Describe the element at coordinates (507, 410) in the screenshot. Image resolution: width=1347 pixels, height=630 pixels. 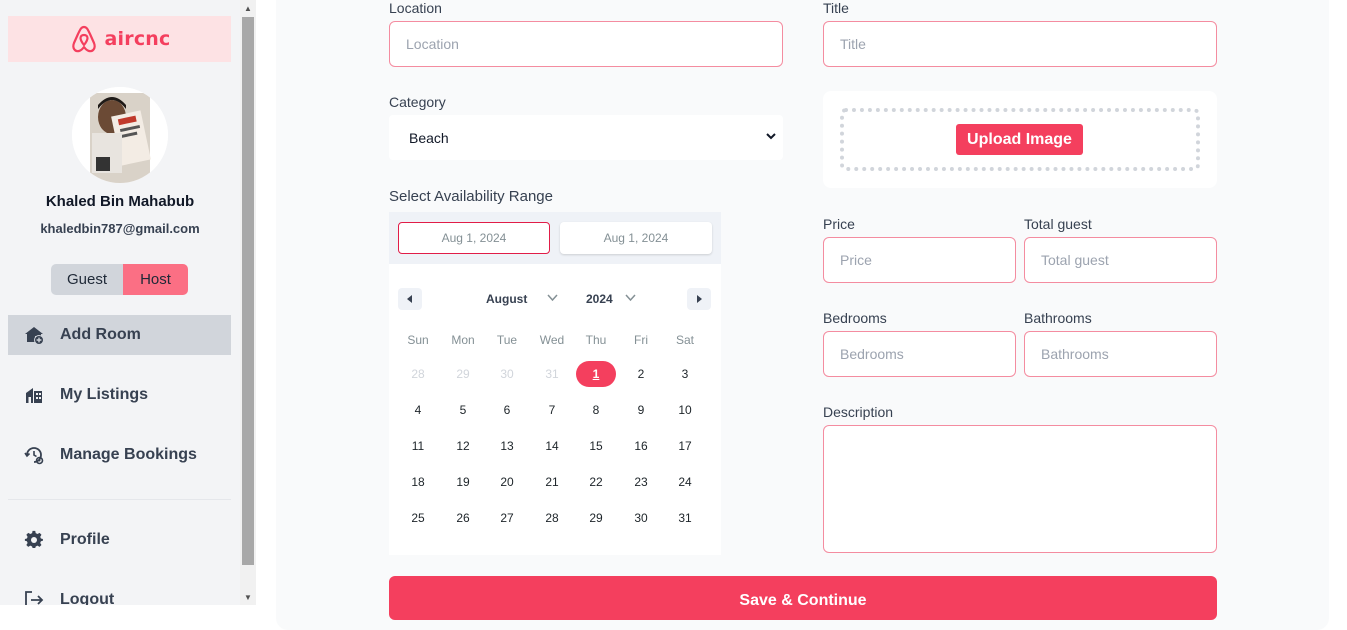
I see `calendar-day: 6` at that location.